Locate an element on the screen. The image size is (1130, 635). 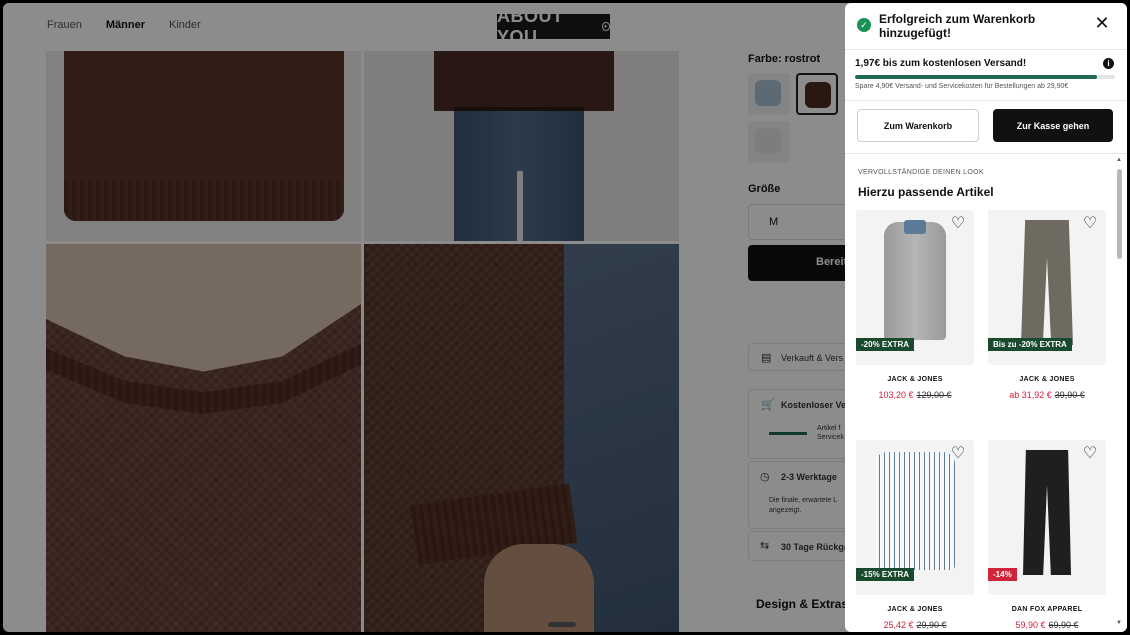
scroll-down-icon: ▼ is located at coordinates (1119, 623).